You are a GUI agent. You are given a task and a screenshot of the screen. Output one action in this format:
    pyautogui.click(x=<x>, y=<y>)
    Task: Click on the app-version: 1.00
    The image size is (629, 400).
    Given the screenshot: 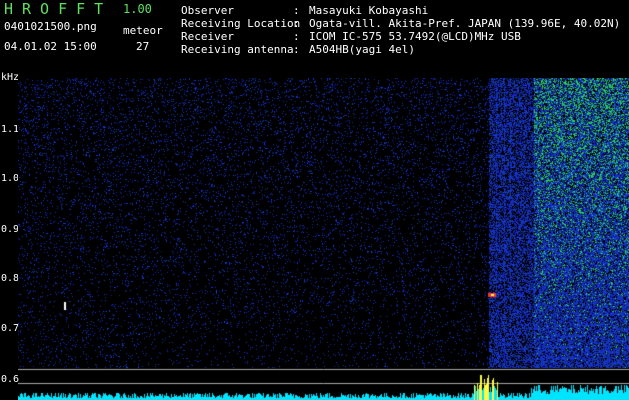 What is the action you would take?
    pyautogui.click(x=137, y=9)
    